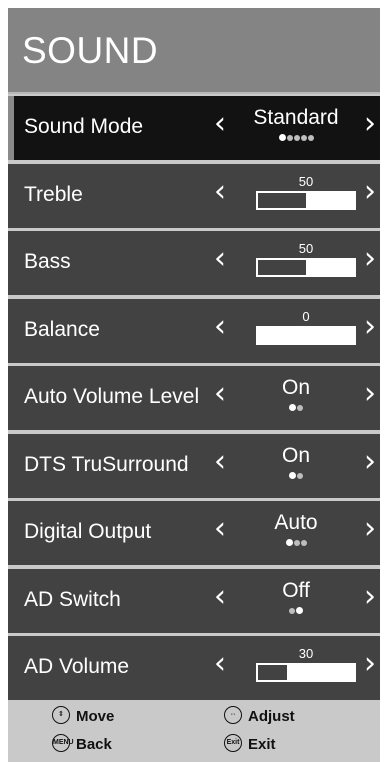 This screenshot has height=762, width=388. Describe the element at coordinates (95, 716) in the screenshot. I see `move-hint-label: Move` at that location.